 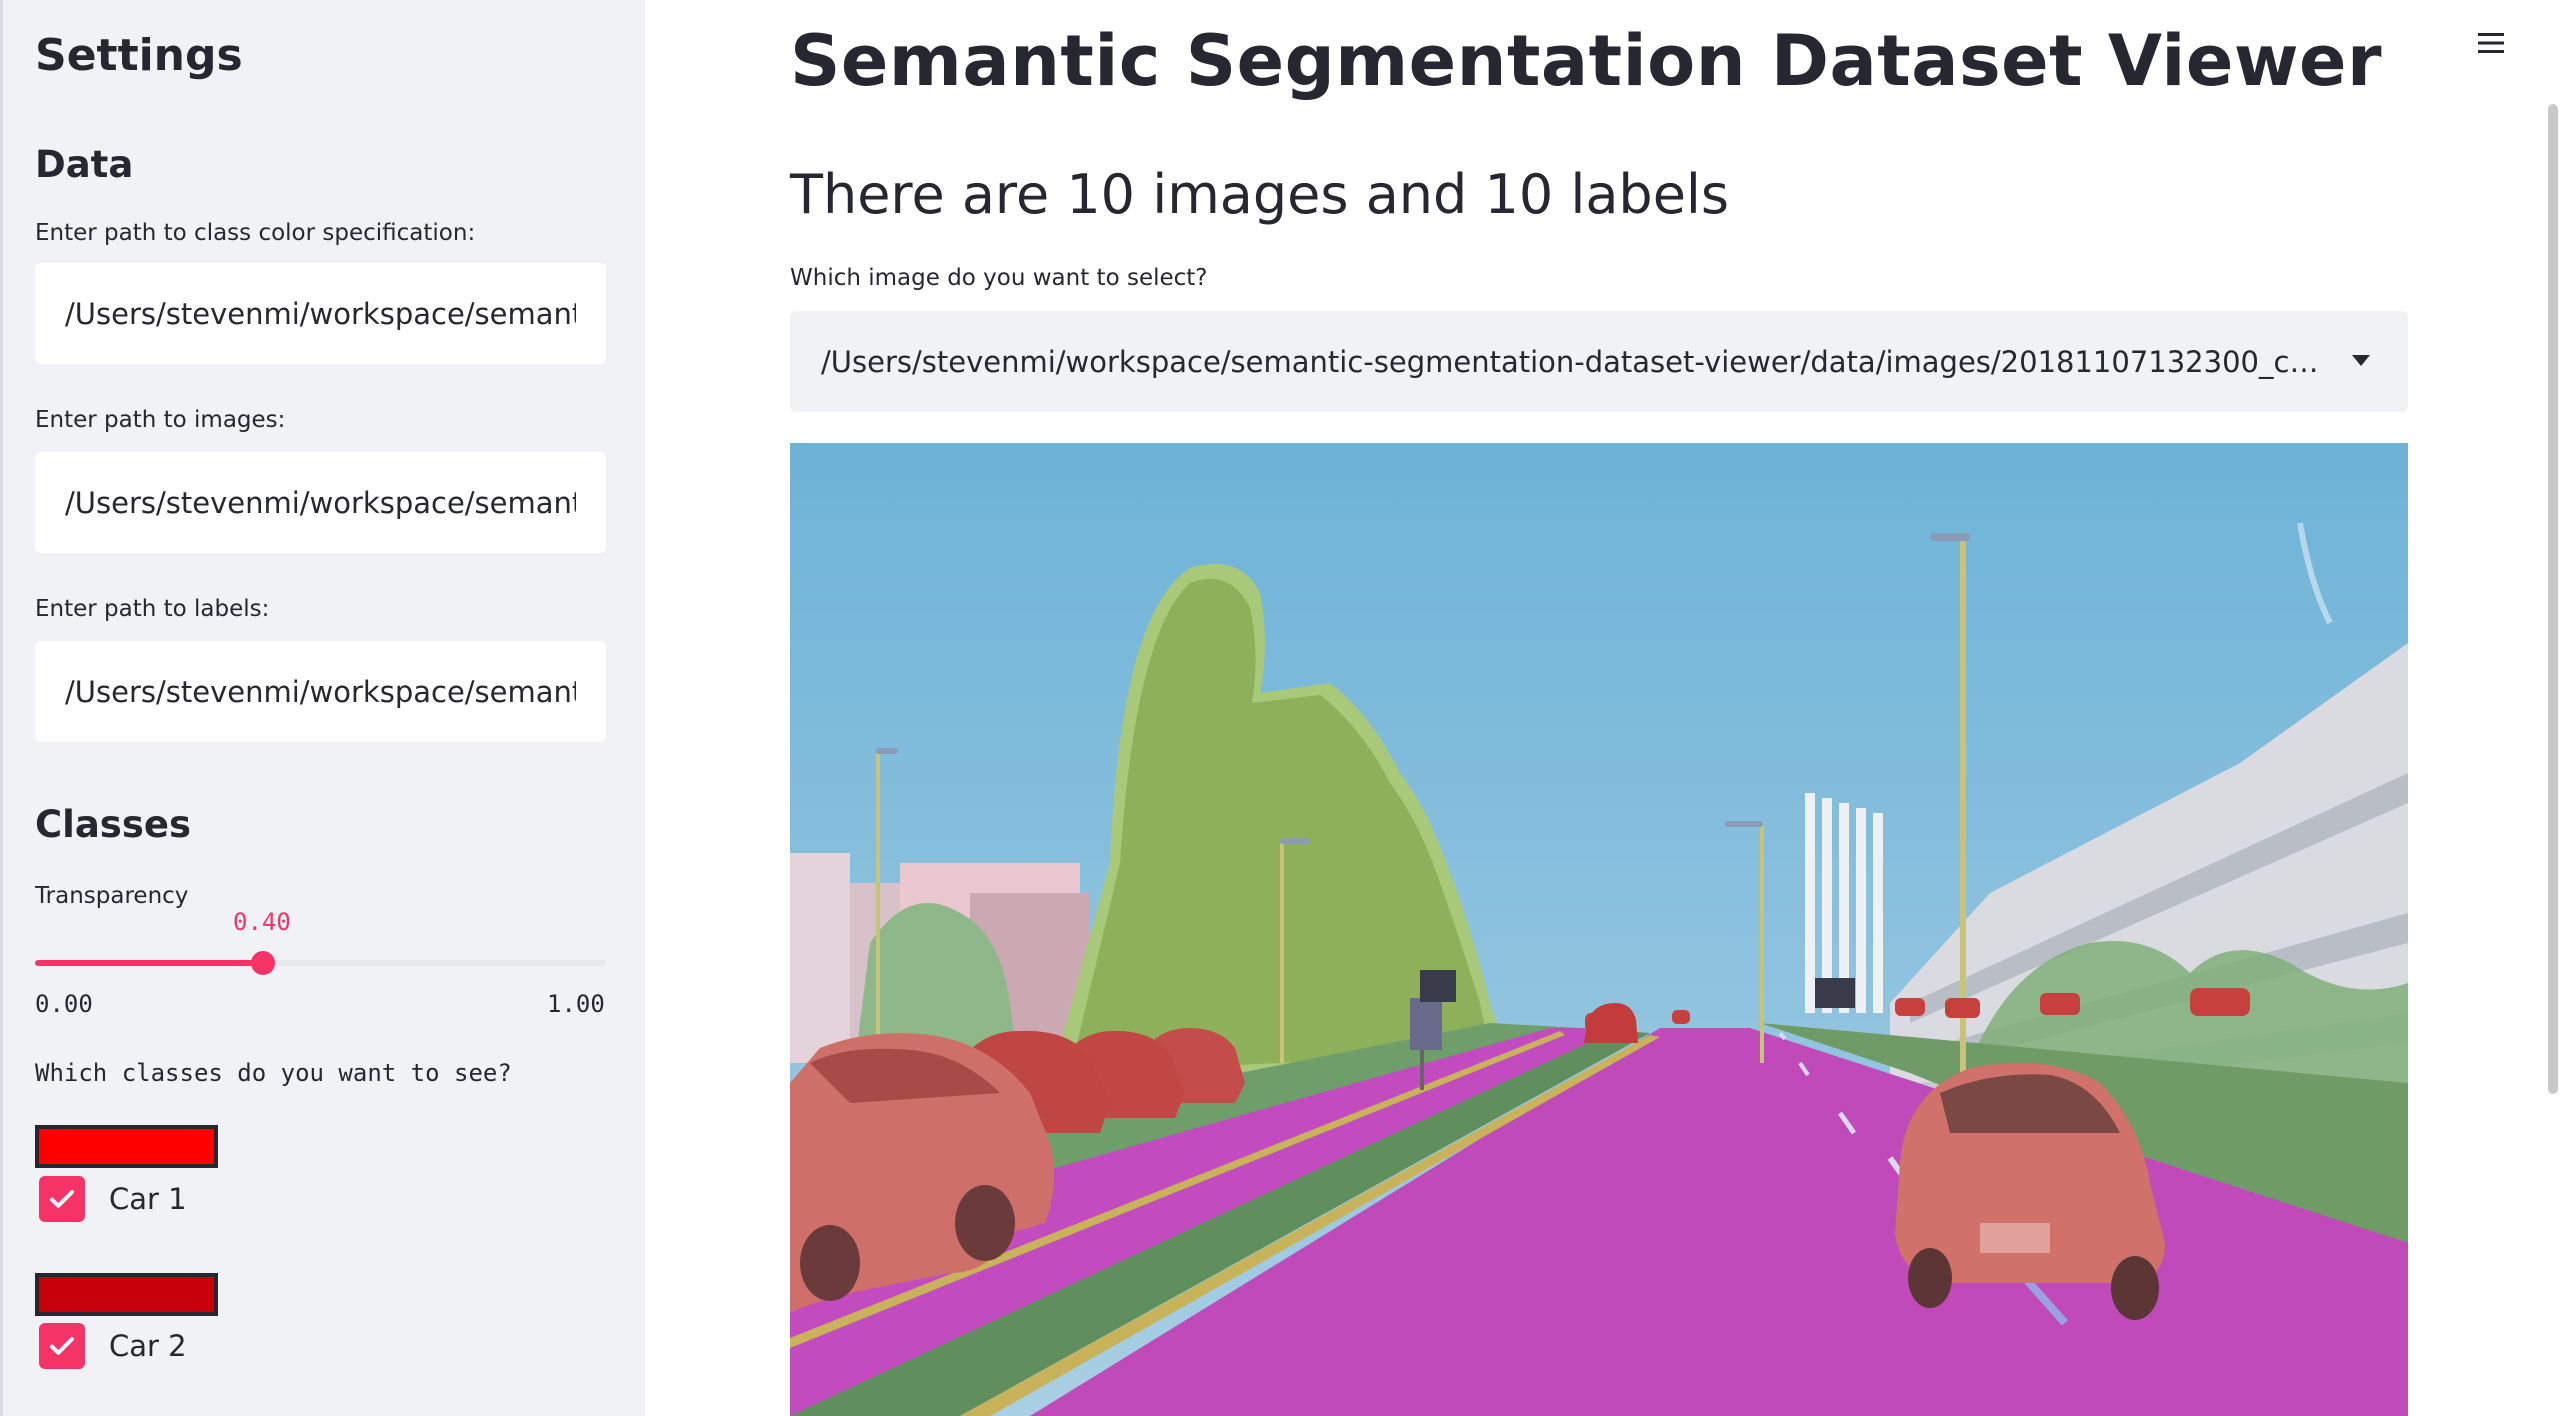 What do you see at coordinates (139, 55) in the screenshot?
I see `sidebar-title: Settings` at bounding box center [139, 55].